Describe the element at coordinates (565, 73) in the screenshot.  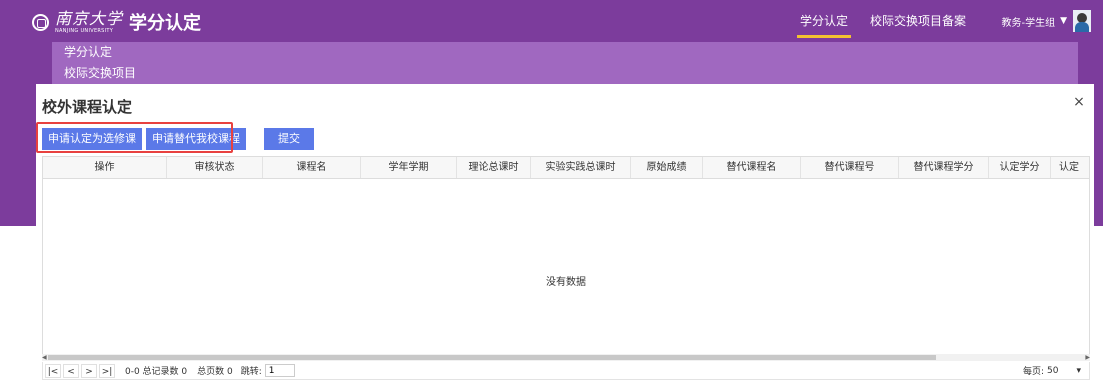
I see `subnav-exchange-program: 校际交换项目` at that location.